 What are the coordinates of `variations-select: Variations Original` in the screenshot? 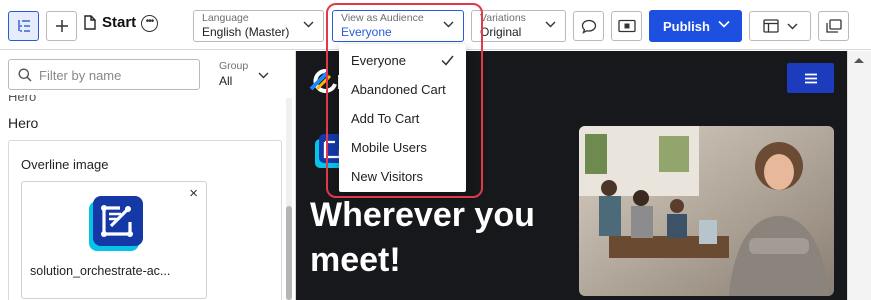 It's located at (518, 26).